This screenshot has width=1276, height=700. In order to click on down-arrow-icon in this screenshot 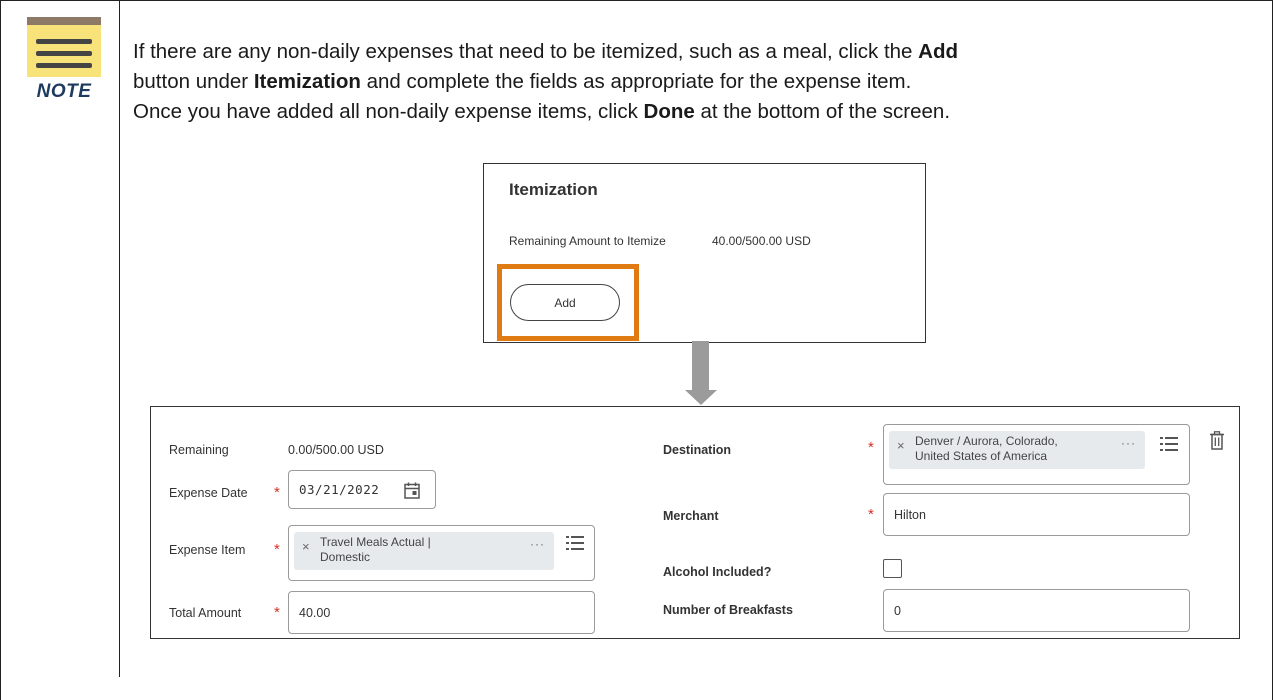, I will do `click(700, 366)`.